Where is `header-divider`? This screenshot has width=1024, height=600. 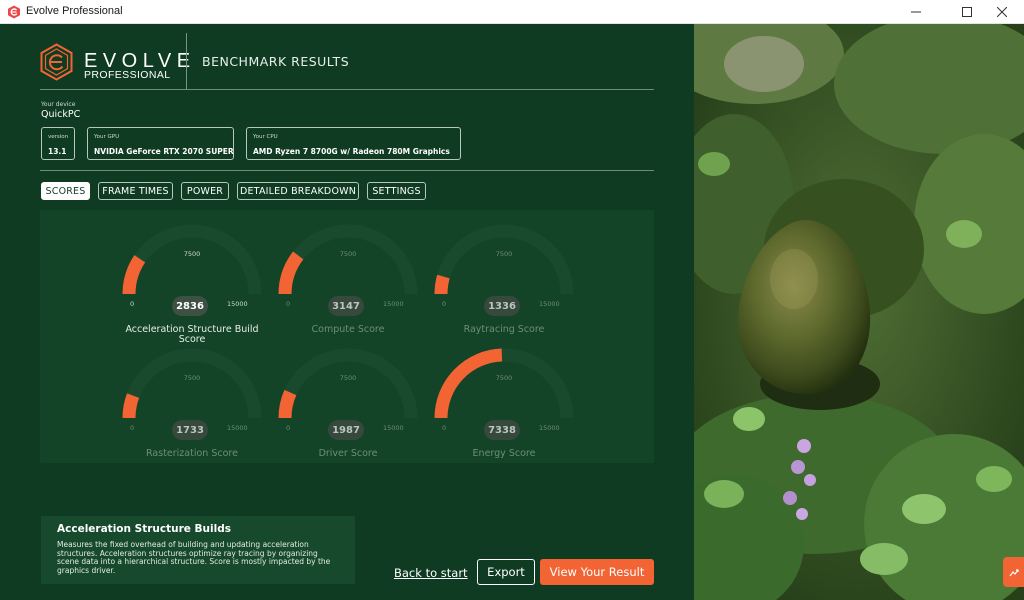
header-divider is located at coordinates (186, 61).